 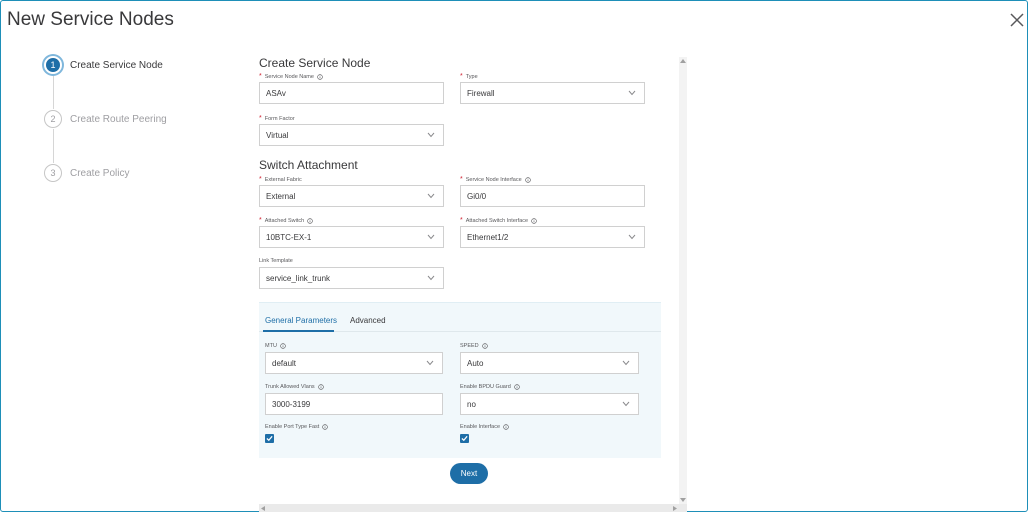 I want to click on speed-select: Auto, so click(x=549, y=363).